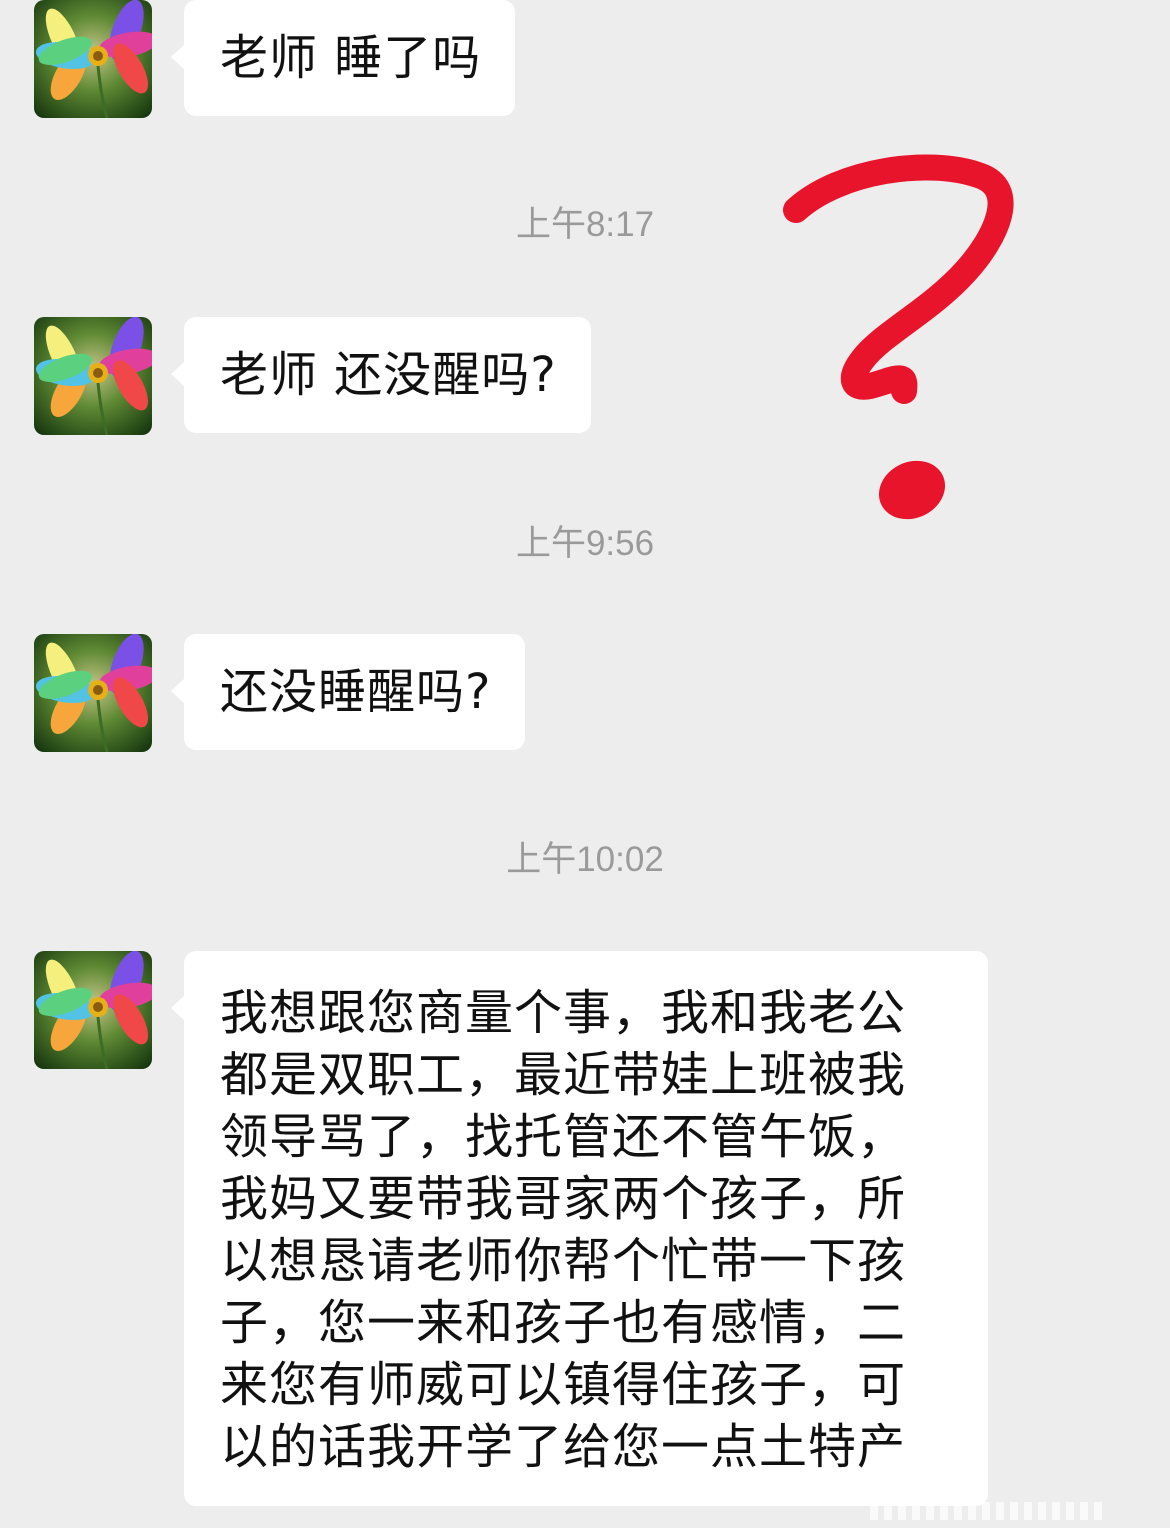 The image size is (1170, 1528). I want to click on question-mark-annotation-icon, so click(898, 337).